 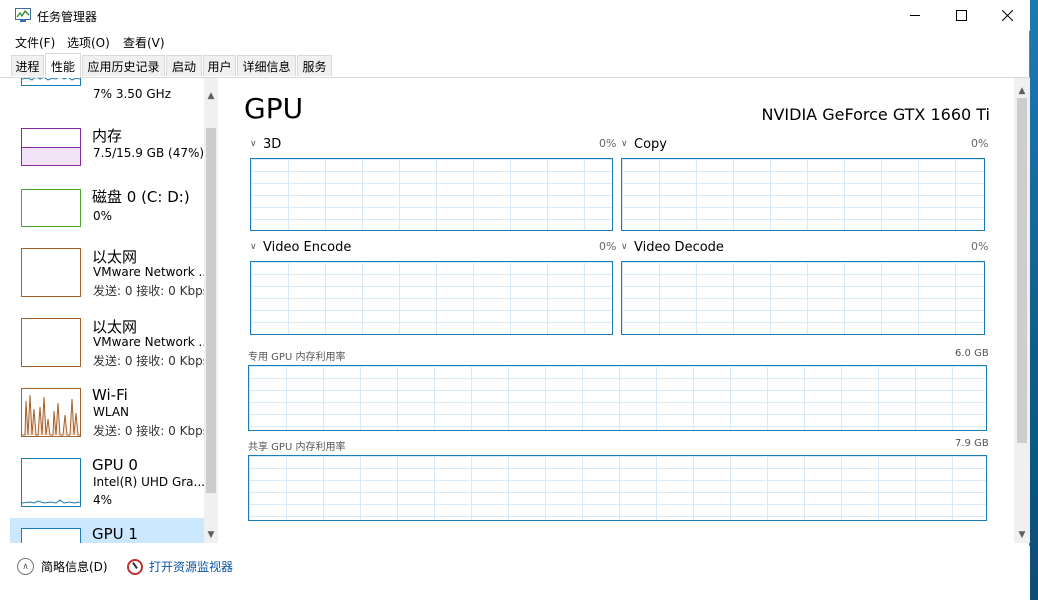 I want to click on wifi-adapter: WLAN, so click(x=111, y=412).